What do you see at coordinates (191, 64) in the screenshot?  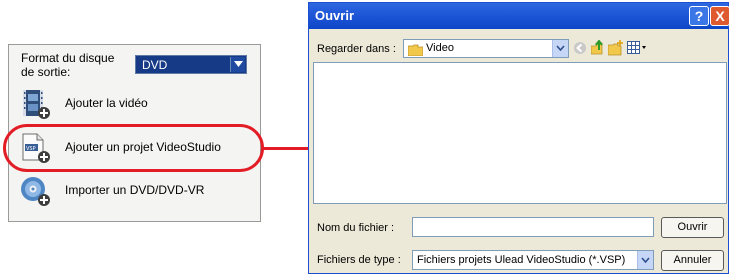 I see `format-dropdown: DVD` at bounding box center [191, 64].